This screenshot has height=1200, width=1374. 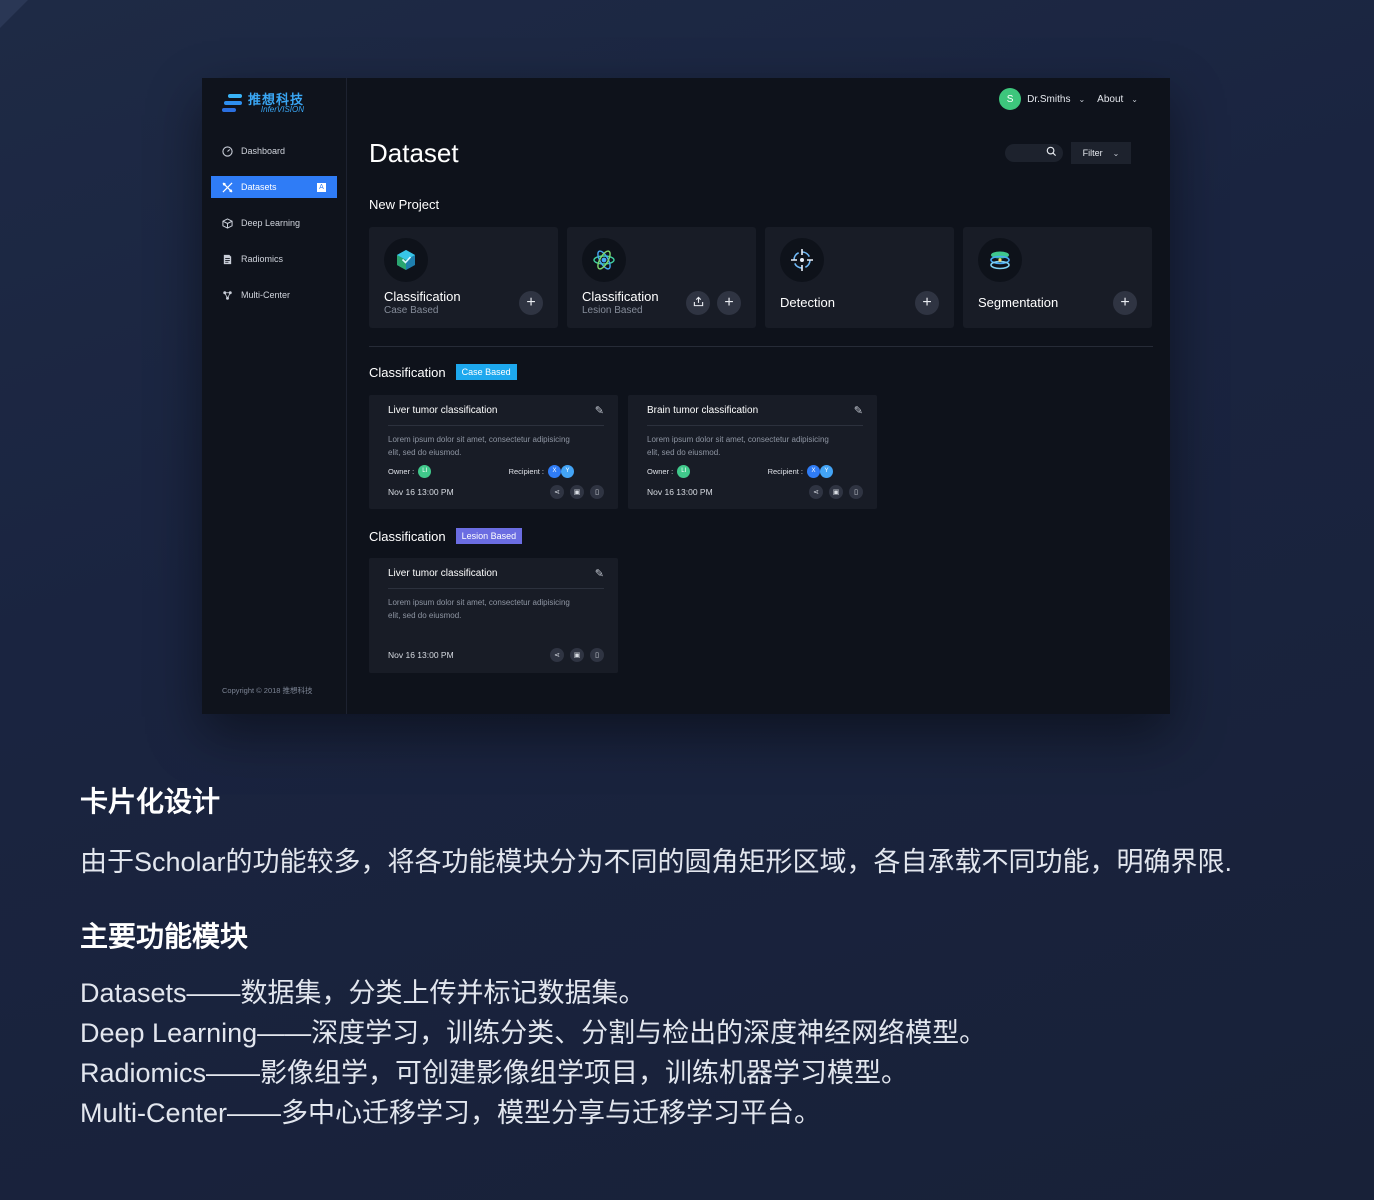 What do you see at coordinates (451, 1113) in the screenshot?
I see `list-item: Multi-Center——多中心迁移学习，模型分享与迁移学习平台。` at bounding box center [451, 1113].